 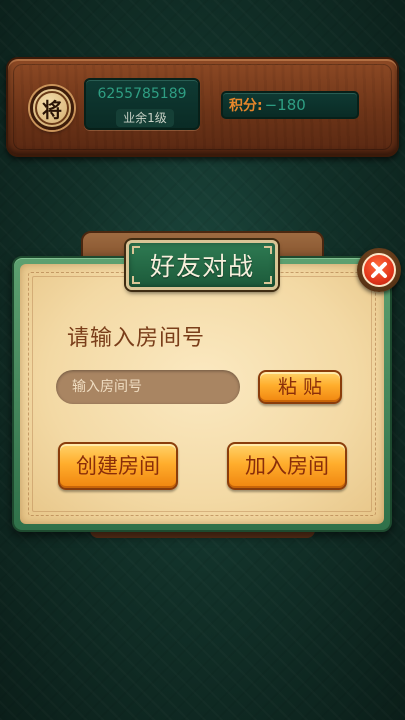 I want to click on rank-badge: 业余1级, so click(x=145, y=118).